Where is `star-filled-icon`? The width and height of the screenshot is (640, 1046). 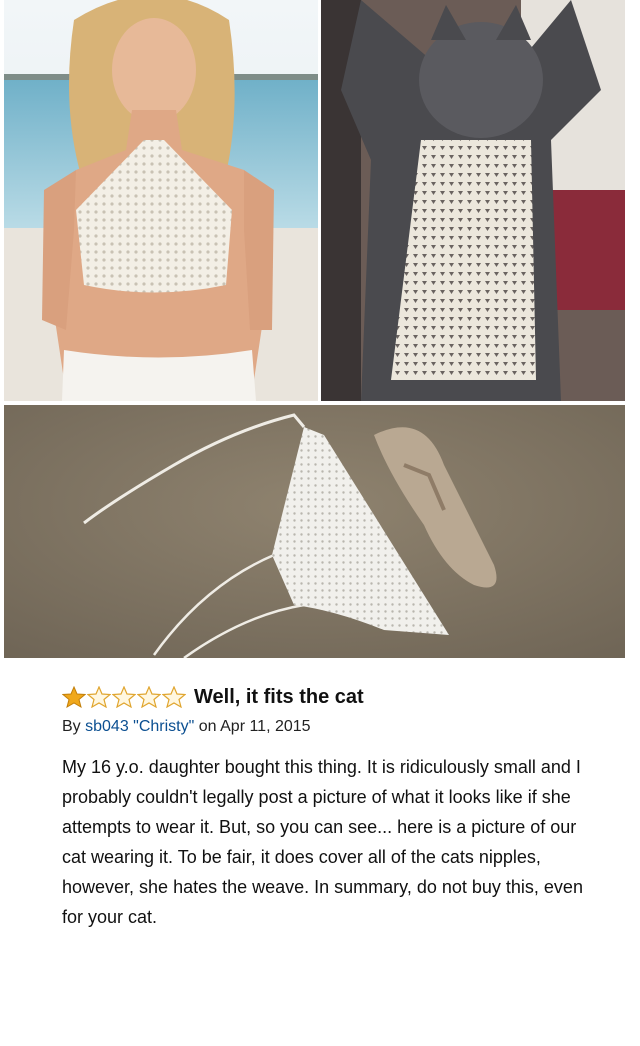
star-filled-icon is located at coordinates (74, 697).